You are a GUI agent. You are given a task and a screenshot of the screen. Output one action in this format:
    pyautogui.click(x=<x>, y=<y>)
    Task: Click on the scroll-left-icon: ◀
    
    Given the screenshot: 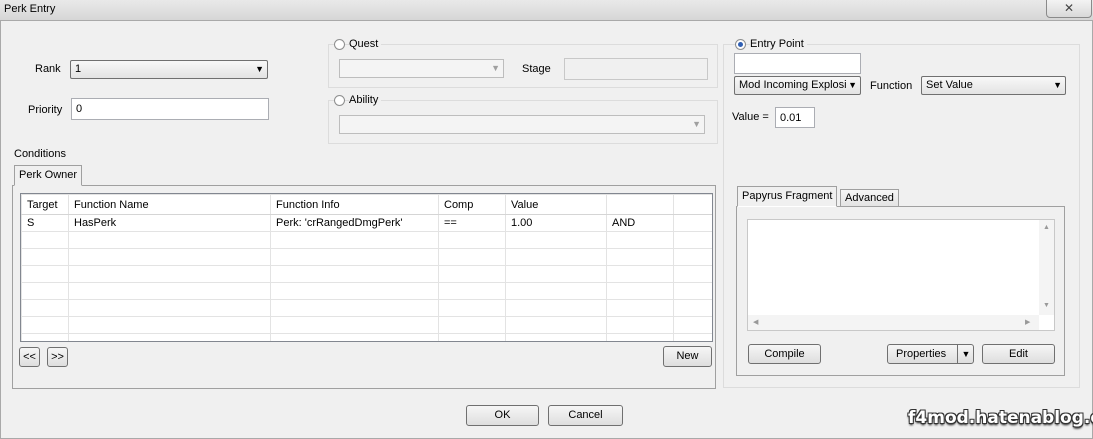 What is the action you would take?
    pyautogui.click(x=755, y=322)
    